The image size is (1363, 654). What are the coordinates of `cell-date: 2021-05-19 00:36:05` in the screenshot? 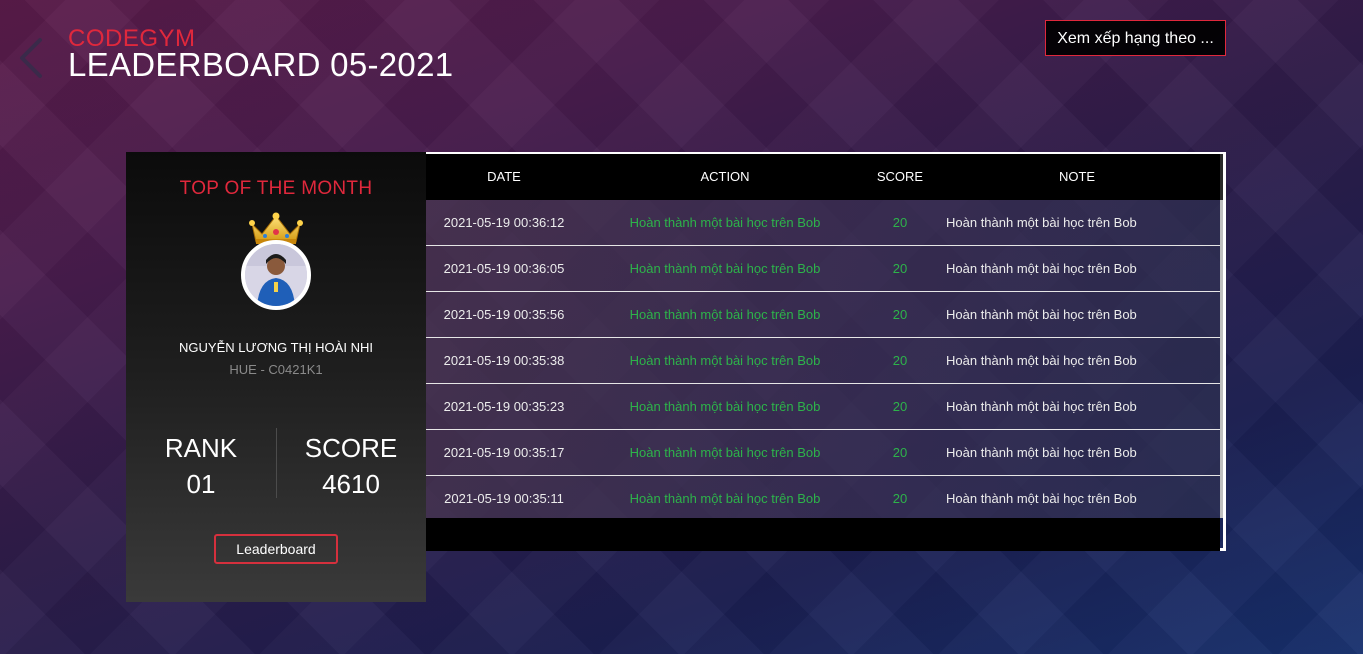 It's located at (504, 268).